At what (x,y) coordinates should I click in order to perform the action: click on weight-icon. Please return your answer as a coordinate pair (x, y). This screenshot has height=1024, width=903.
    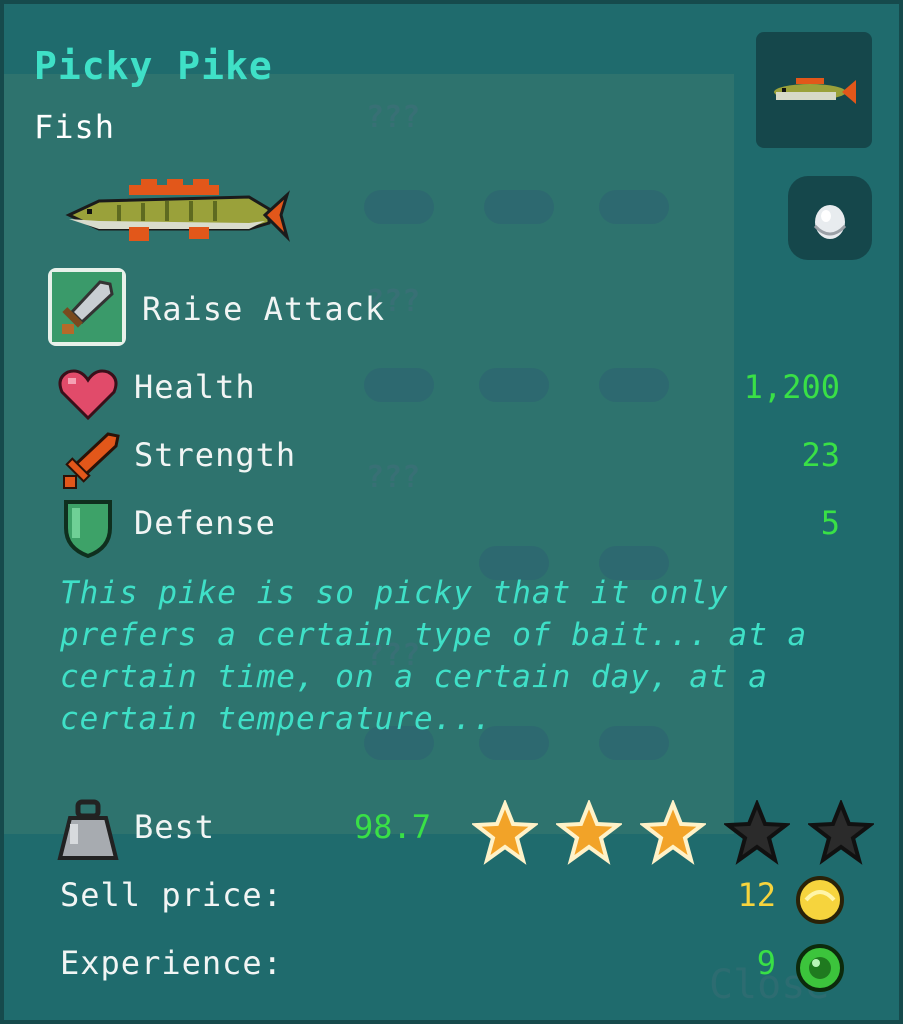
    Looking at the image, I should click on (88, 829).